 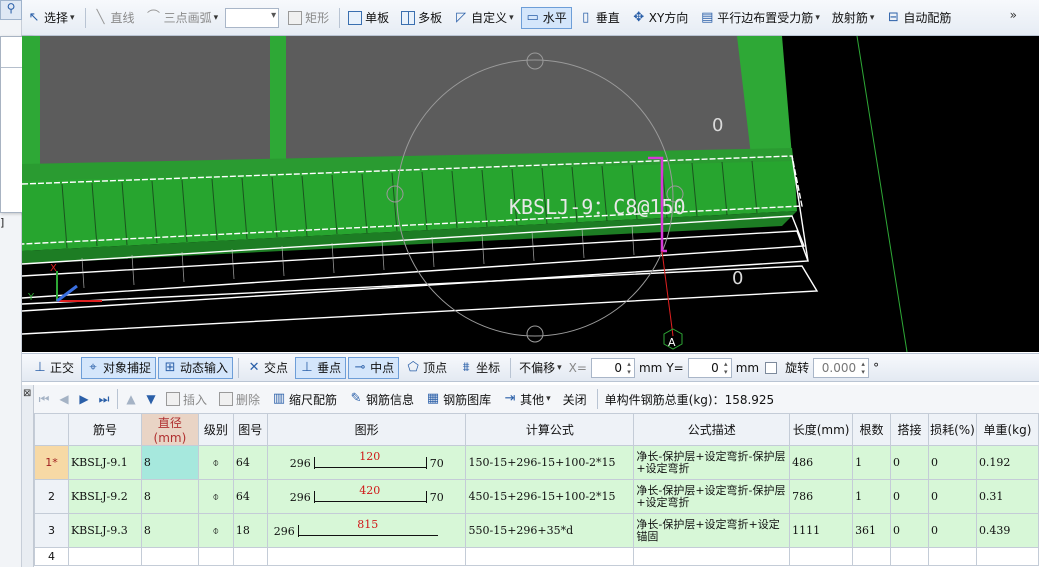 I want to click on length-cell: 486, so click(x=821, y=462).